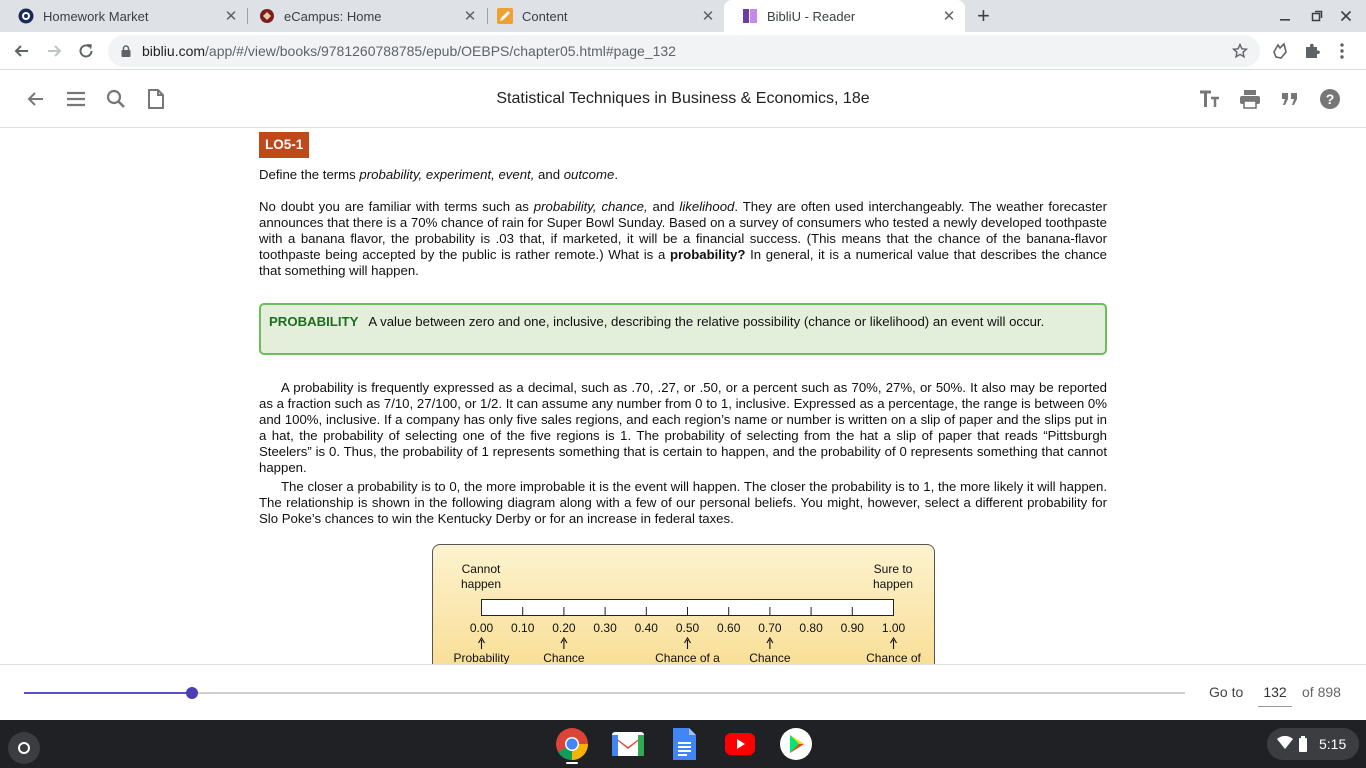  What do you see at coordinates (333, 16) in the screenshot?
I see `tab-label: eCampus: Home` at bounding box center [333, 16].